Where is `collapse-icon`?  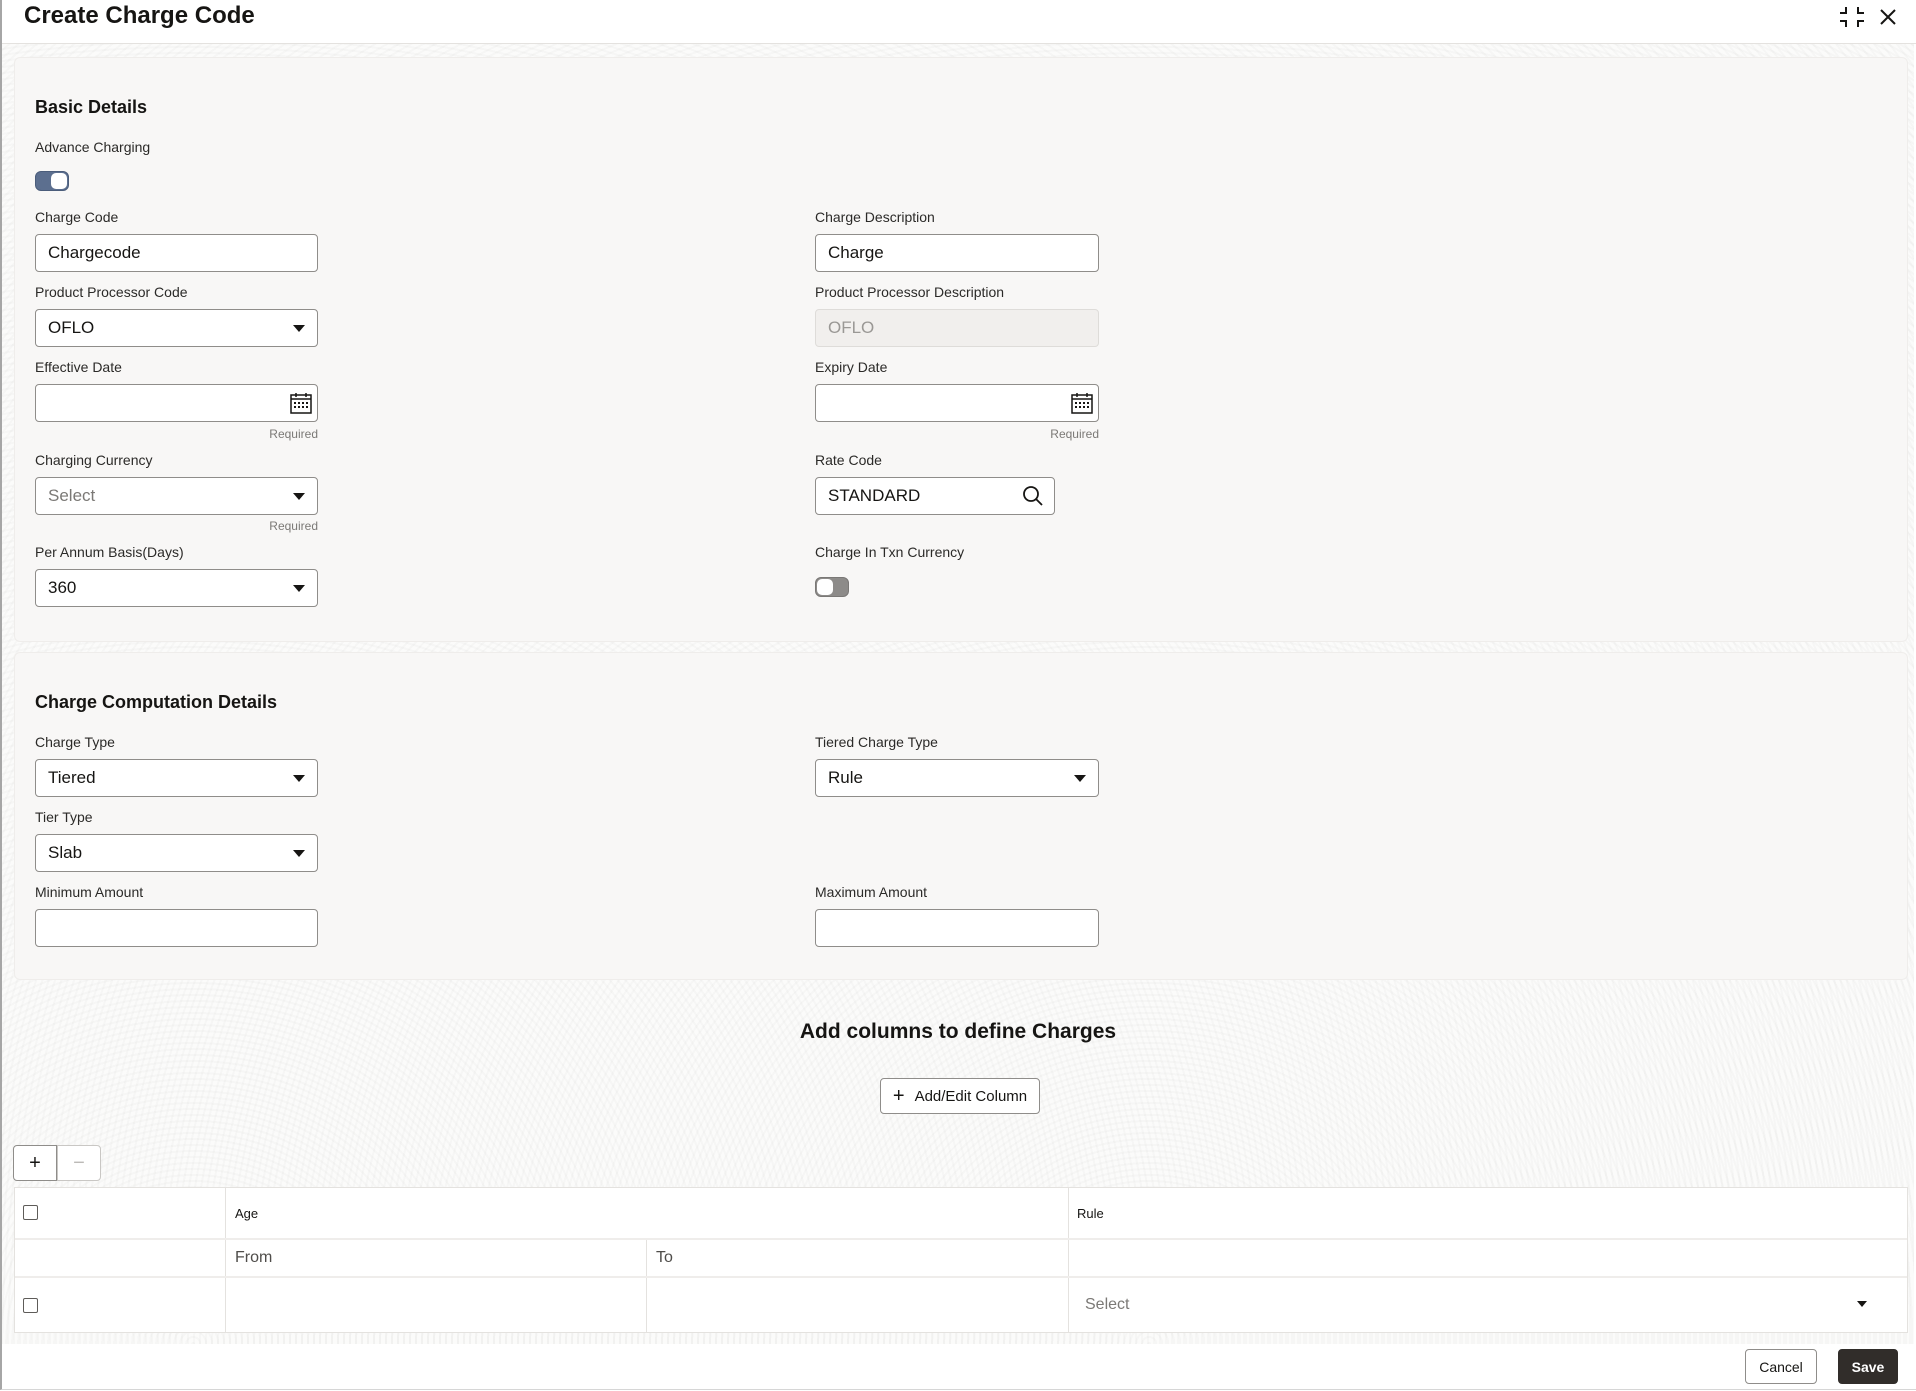
collapse-icon is located at coordinates (1852, 17).